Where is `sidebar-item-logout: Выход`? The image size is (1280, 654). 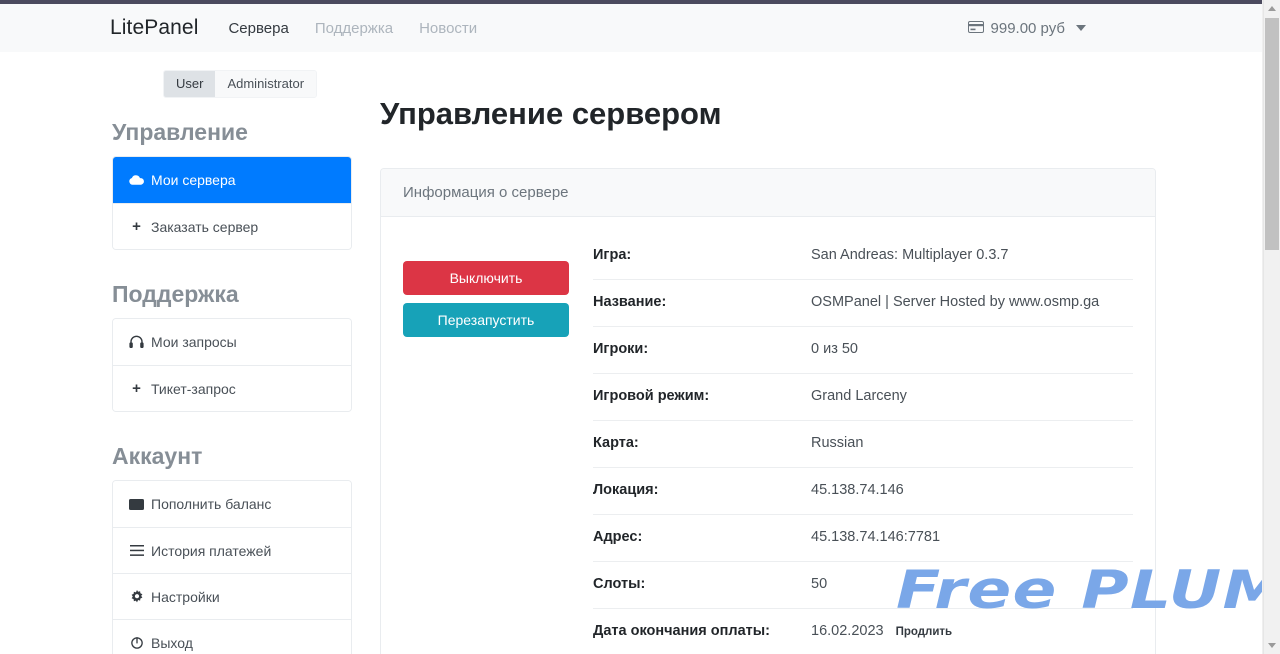
sidebar-item-logout: Выход is located at coordinates (232, 636).